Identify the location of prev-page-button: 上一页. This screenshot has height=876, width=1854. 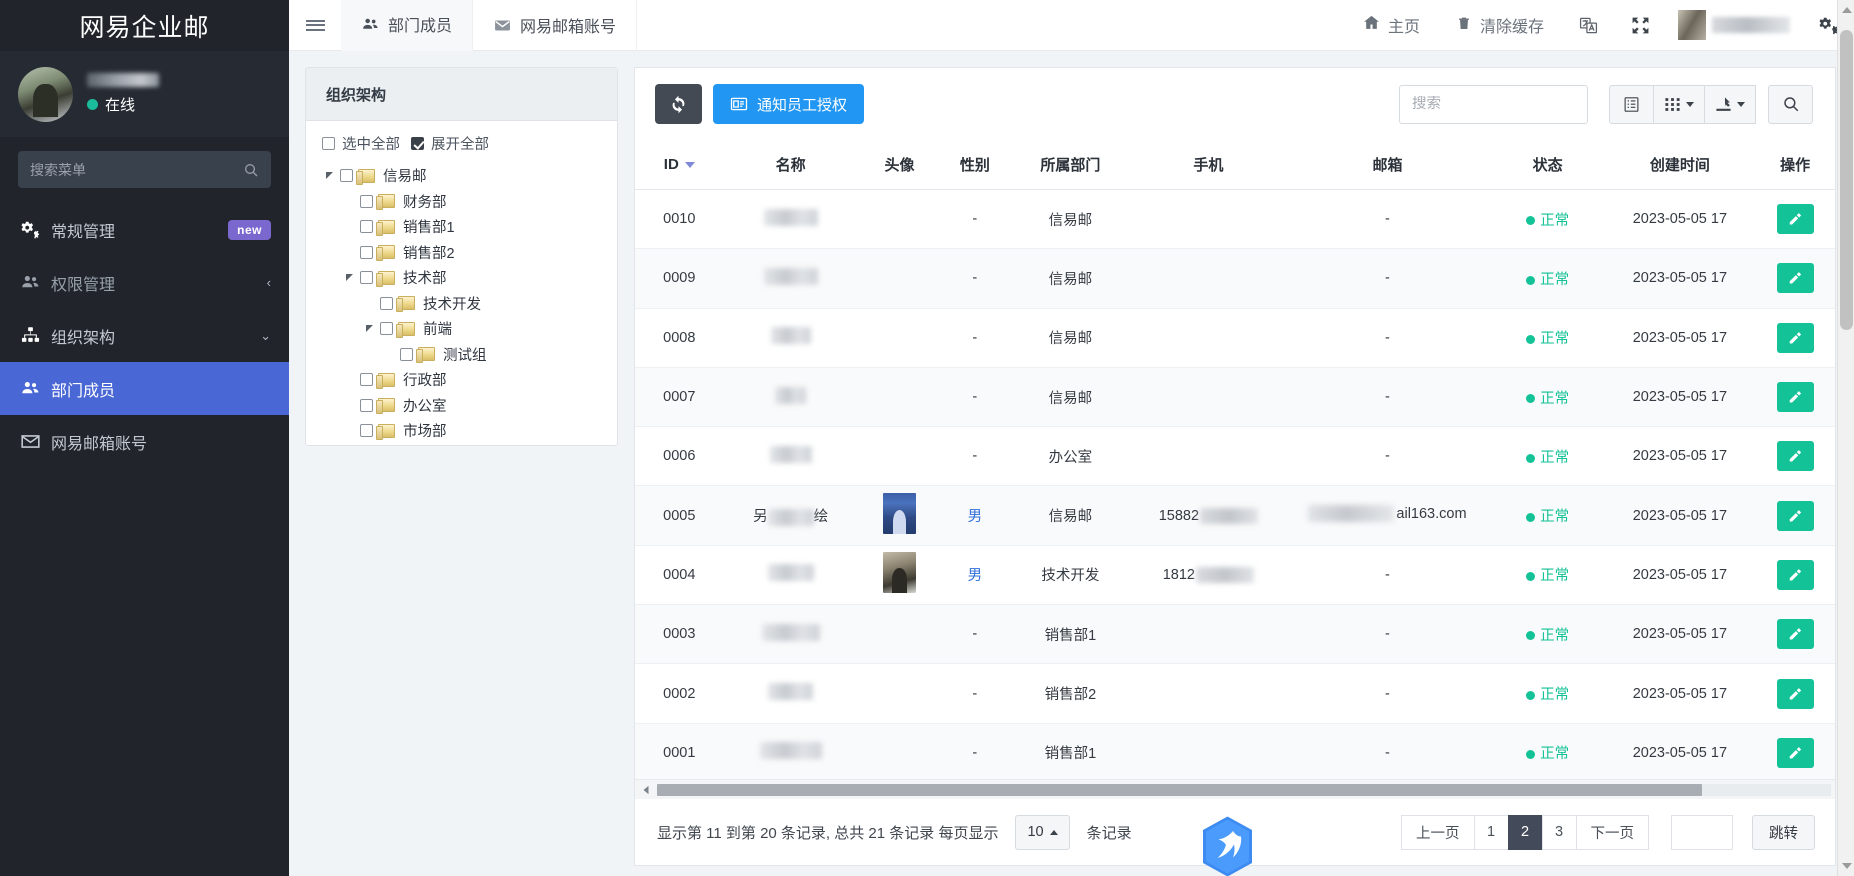
(1438, 832).